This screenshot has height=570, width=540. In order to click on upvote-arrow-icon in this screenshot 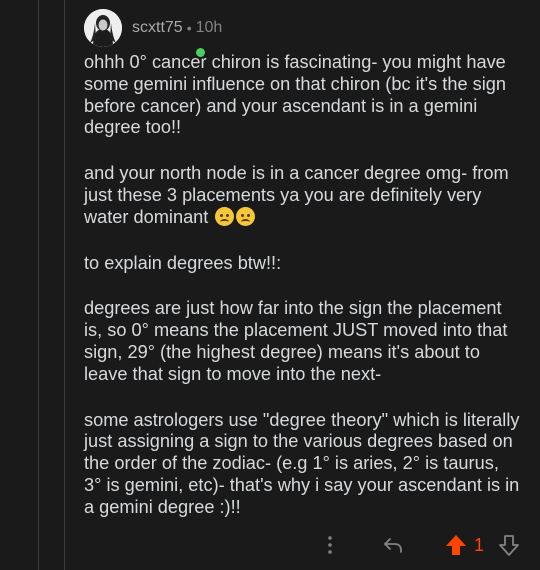, I will do `click(456, 547)`.